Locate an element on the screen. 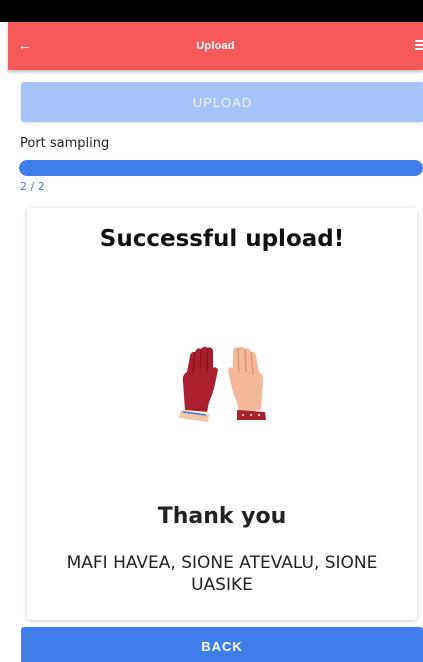 The height and width of the screenshot is (662, 423). app-bar: ← Upload is located at coordinates (215, 46).